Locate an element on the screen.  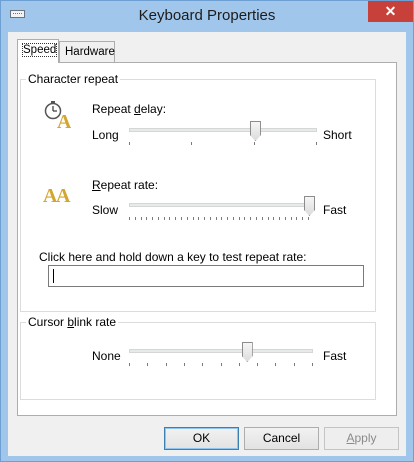
blink-rate-max-label: Fast is located at coordinates (335, 356).